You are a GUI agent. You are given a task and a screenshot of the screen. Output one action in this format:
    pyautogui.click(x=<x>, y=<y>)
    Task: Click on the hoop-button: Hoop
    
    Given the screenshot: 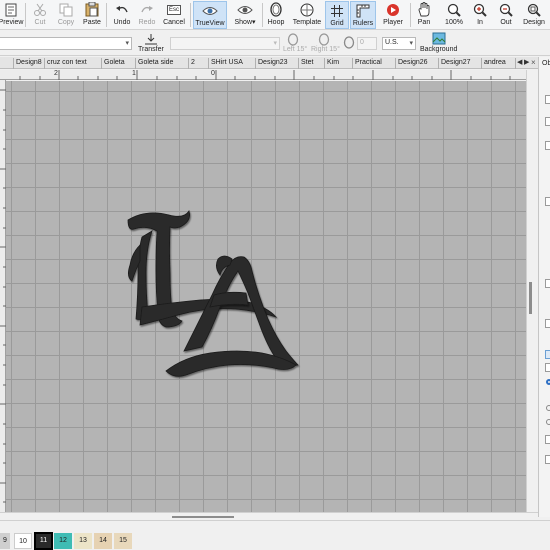 What is the action you would take?
    pyautogui.click(x=276, y=15)
    